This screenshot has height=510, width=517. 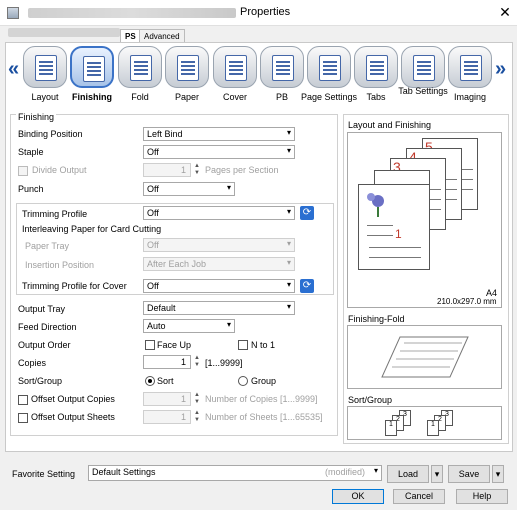 I want to click on divide-output-label: Divide Output, so click(x=59, y=170).